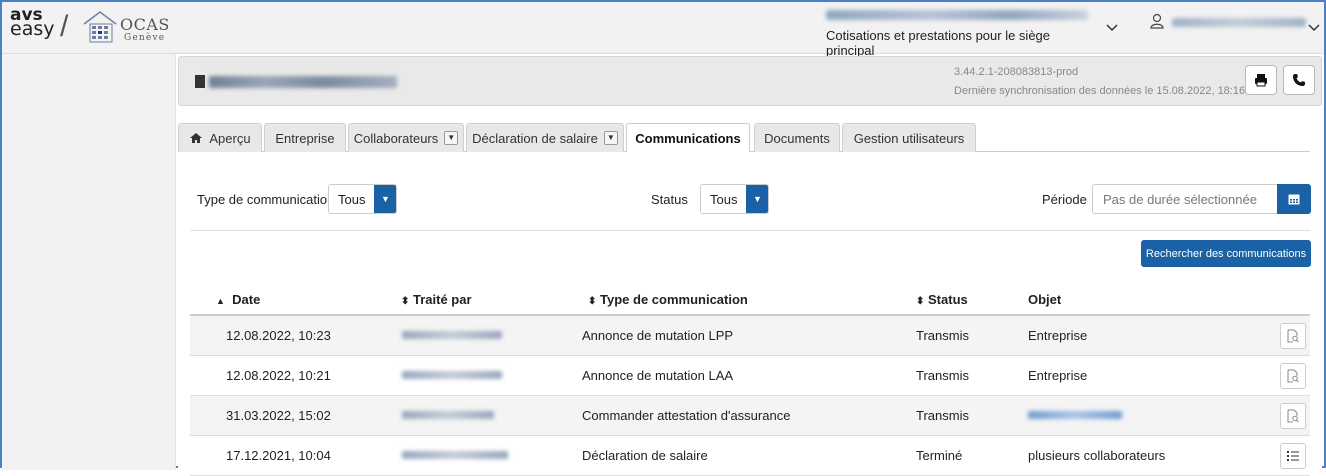 The height and width of the screenshot is (476, 1326). I want to click on cell-type: Annonce de mutation LPP, so click(658, 335).